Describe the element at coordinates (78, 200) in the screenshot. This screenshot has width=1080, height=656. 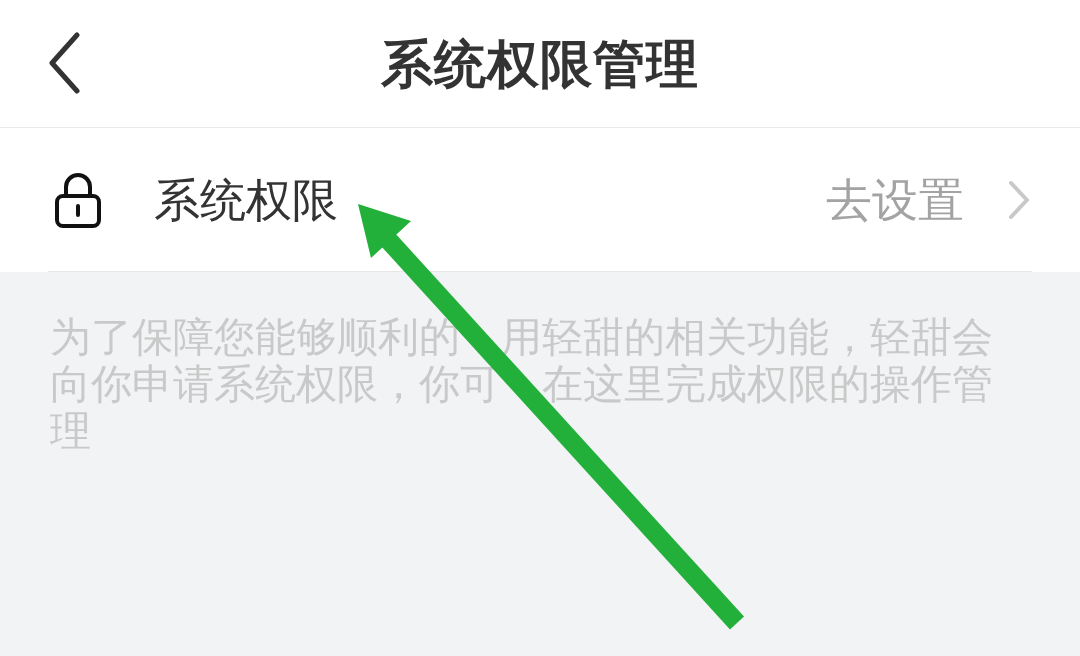
I see `lock-icon` at that location.